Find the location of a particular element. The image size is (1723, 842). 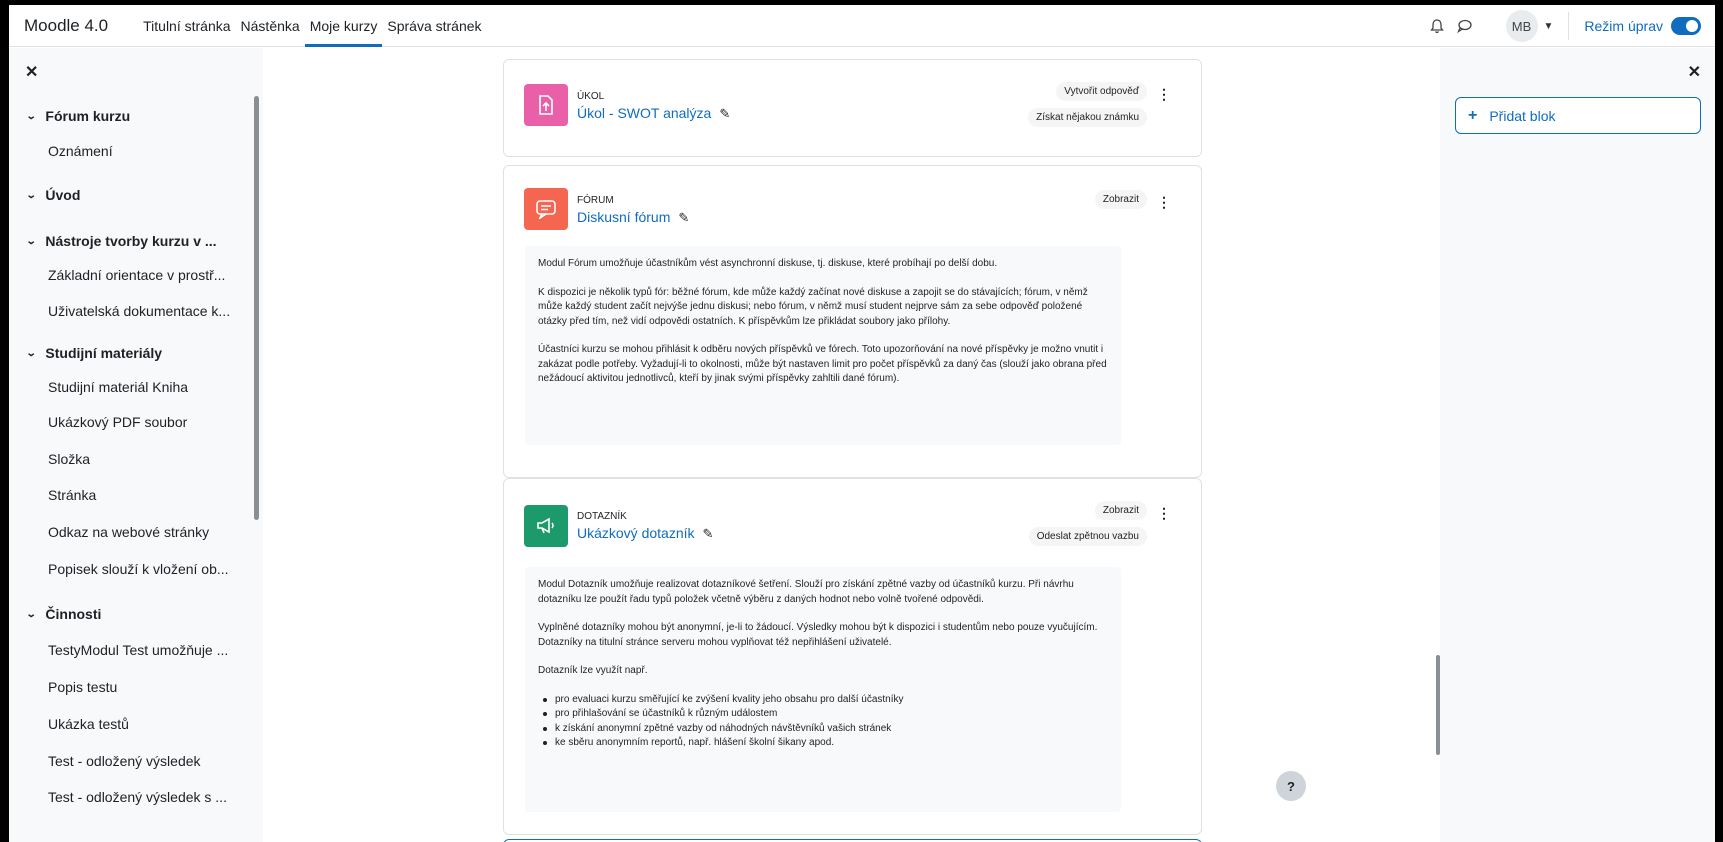

avatar: MB is located at coordinates (1521, 26).